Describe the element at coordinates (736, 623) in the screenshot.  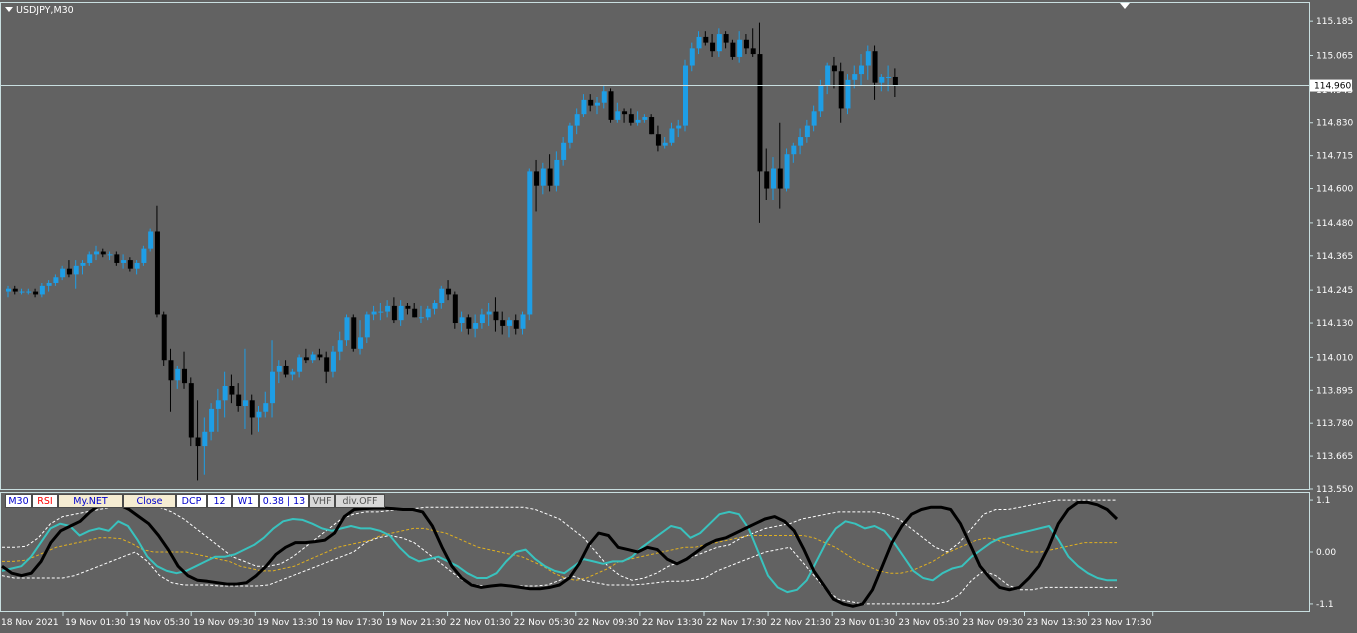
I see `time-label: 22 Nov 17:30` at that location.